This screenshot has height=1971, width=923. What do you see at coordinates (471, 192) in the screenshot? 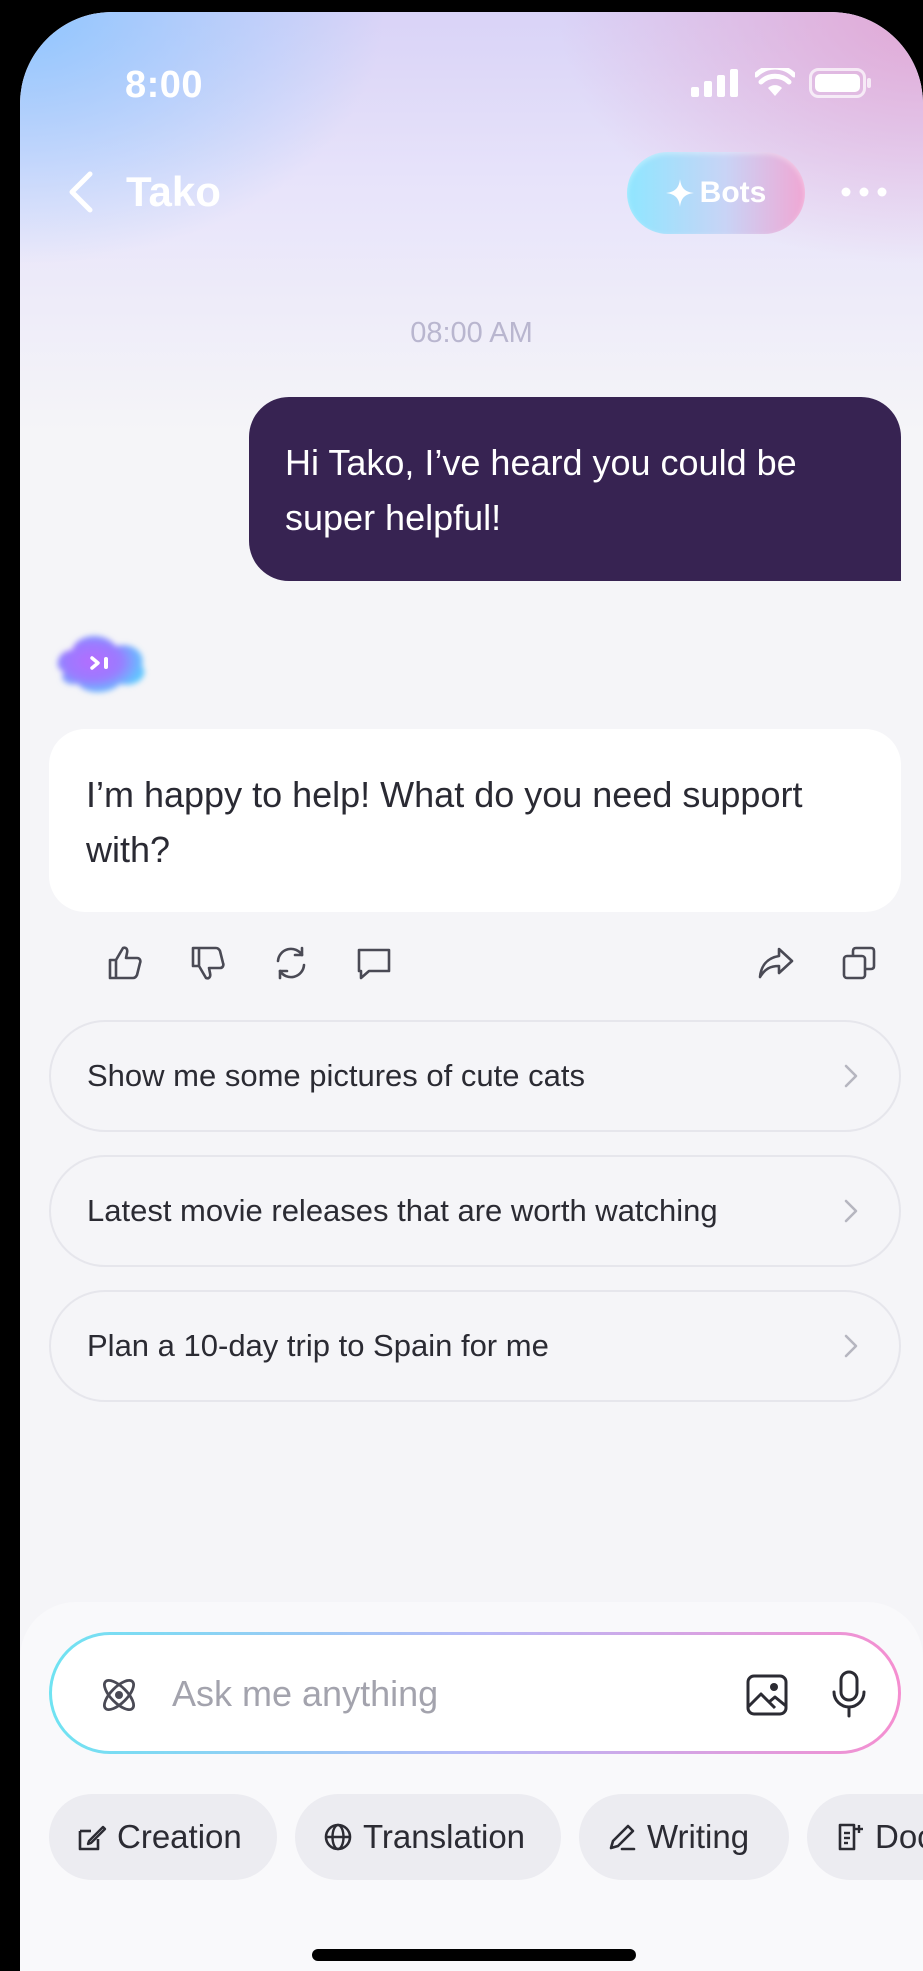
I see `navigation-bar: Tako Bots` at bounding box center [471, 192].